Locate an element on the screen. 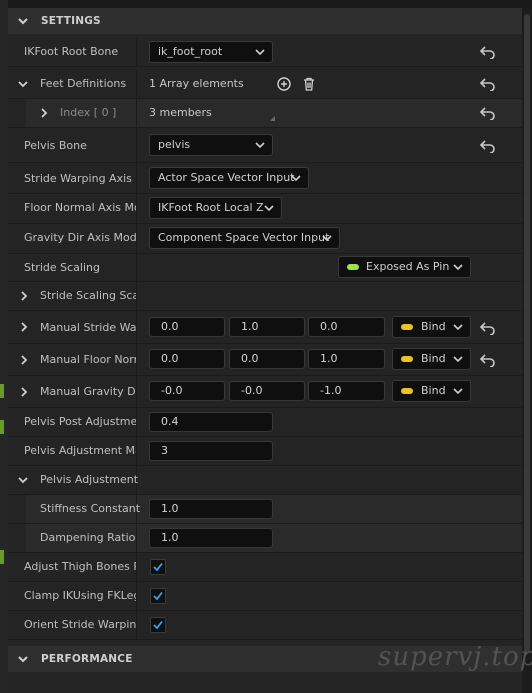  checkmark-icon is located at coordinates (158, 625).